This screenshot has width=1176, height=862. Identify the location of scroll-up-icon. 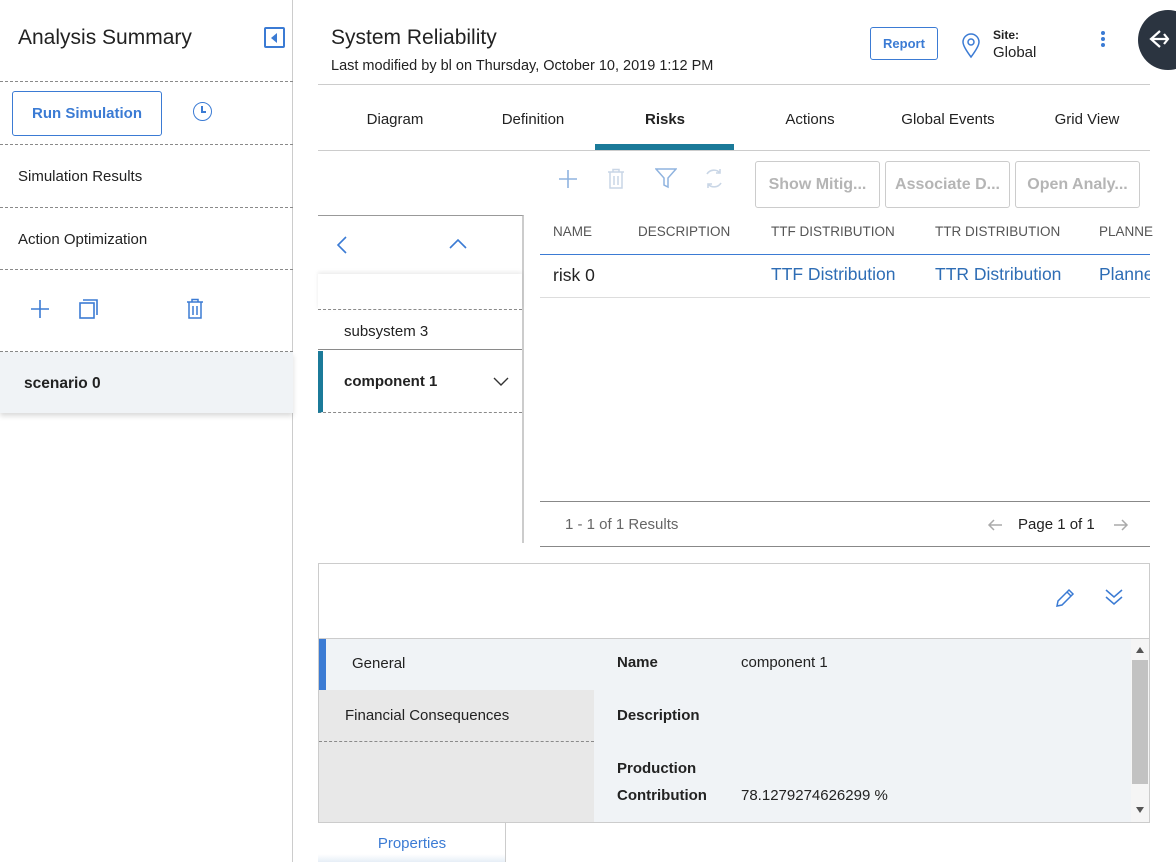
(1140, 650).